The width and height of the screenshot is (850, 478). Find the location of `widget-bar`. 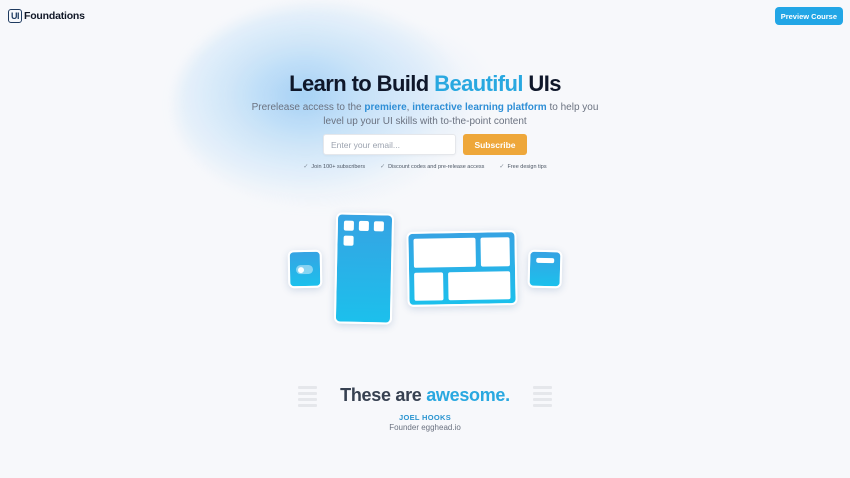

widget-bar is located at coordinates (545, 260).